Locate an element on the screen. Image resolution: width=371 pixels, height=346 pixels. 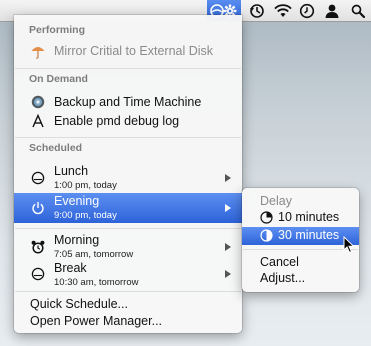
half-clock-icon is located at coordinates (266, 235).